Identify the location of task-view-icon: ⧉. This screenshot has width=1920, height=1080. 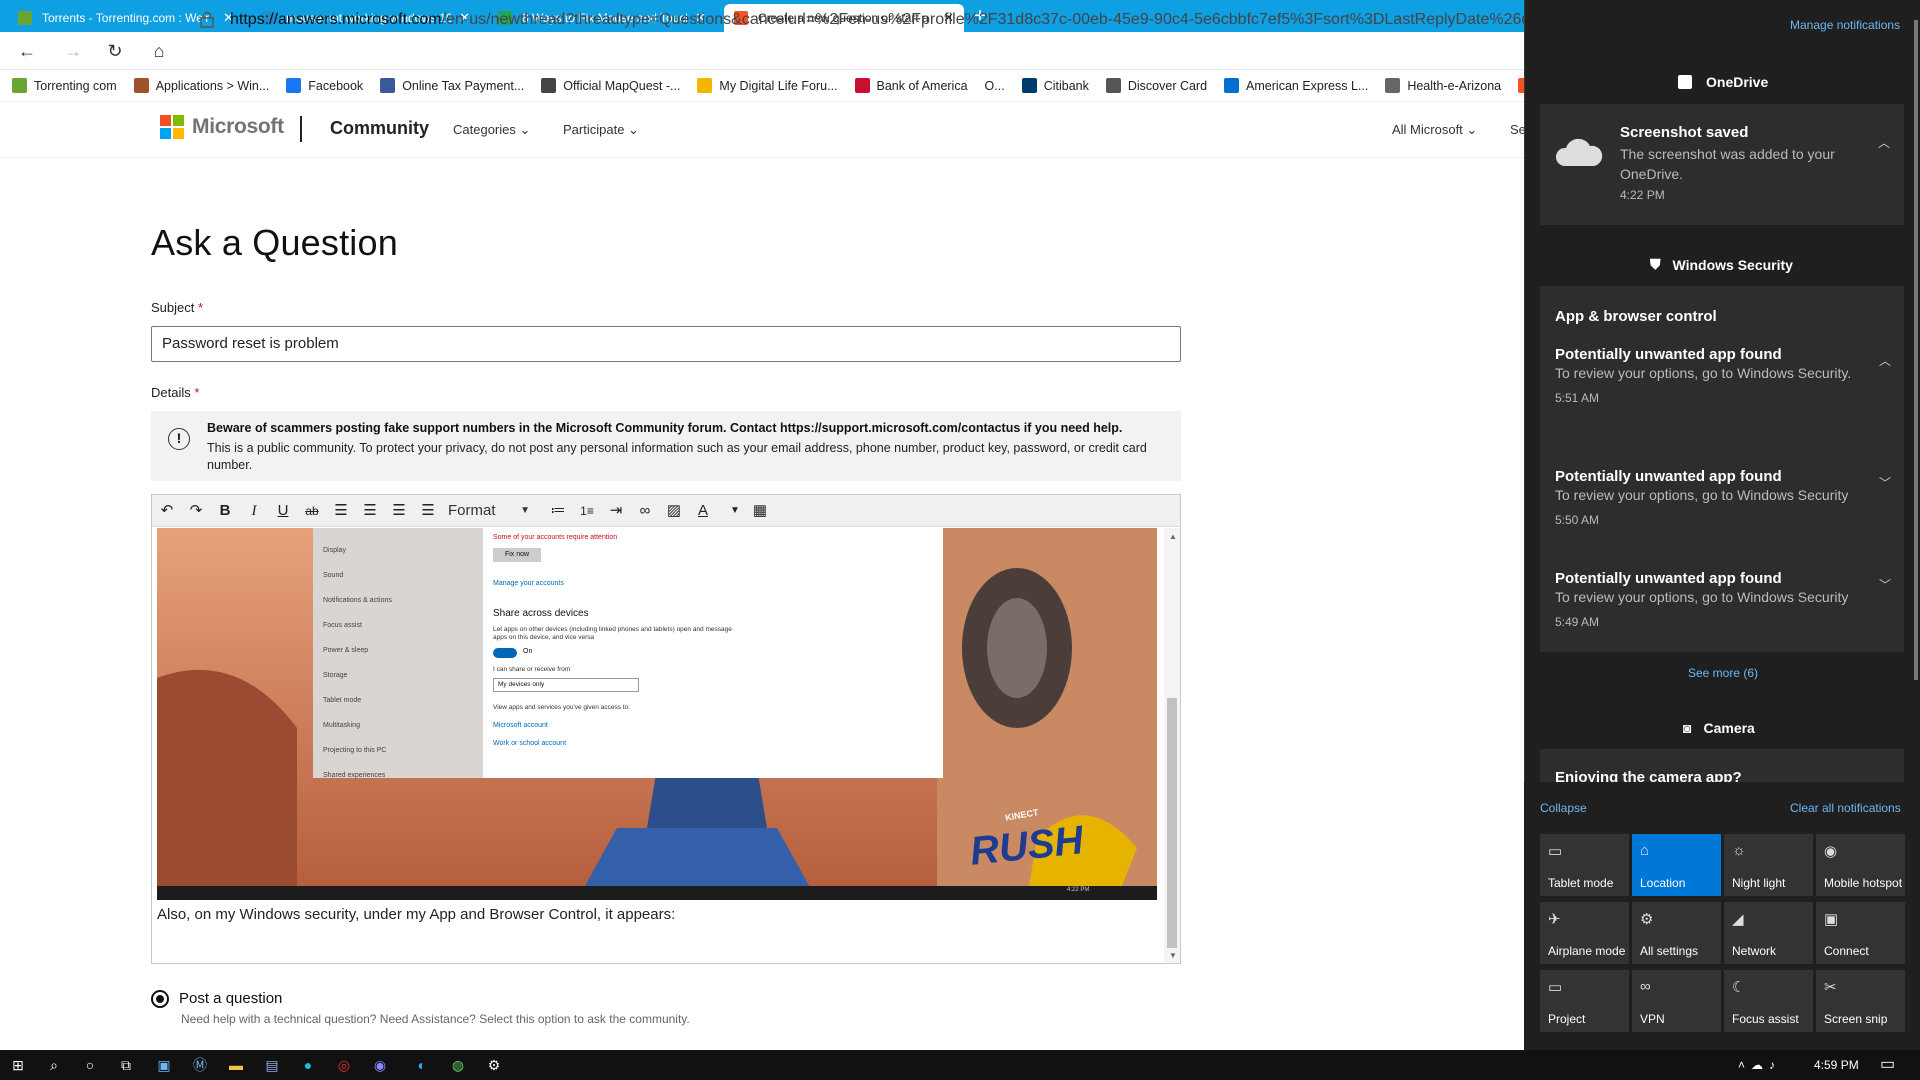
(126, 1065).